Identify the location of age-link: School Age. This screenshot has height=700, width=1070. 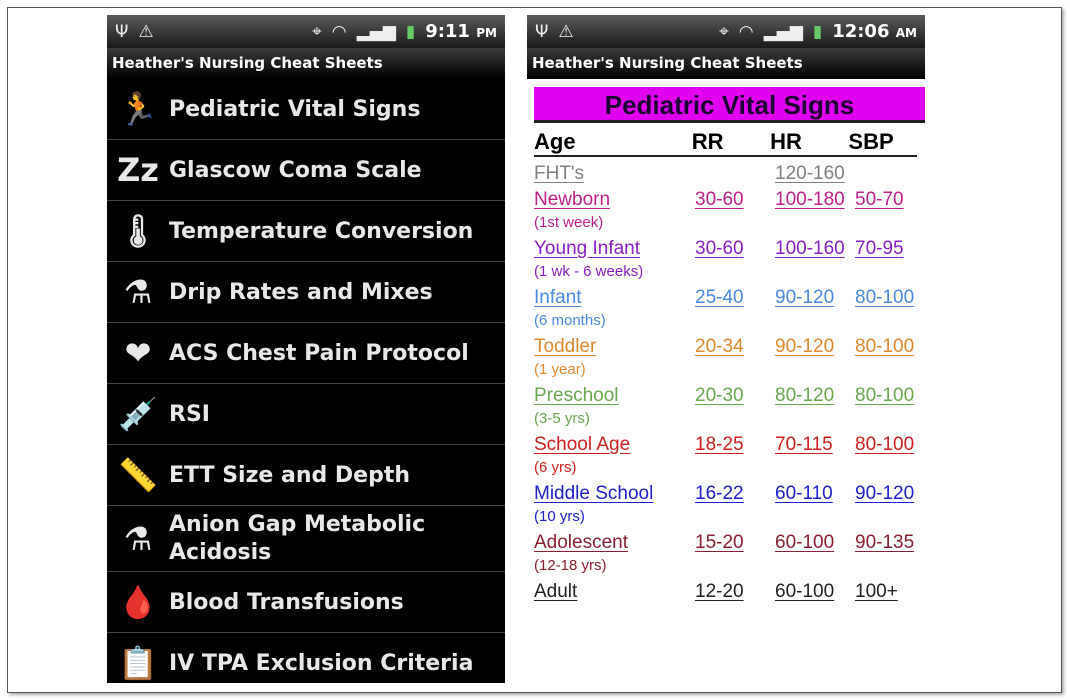
(582, 444).